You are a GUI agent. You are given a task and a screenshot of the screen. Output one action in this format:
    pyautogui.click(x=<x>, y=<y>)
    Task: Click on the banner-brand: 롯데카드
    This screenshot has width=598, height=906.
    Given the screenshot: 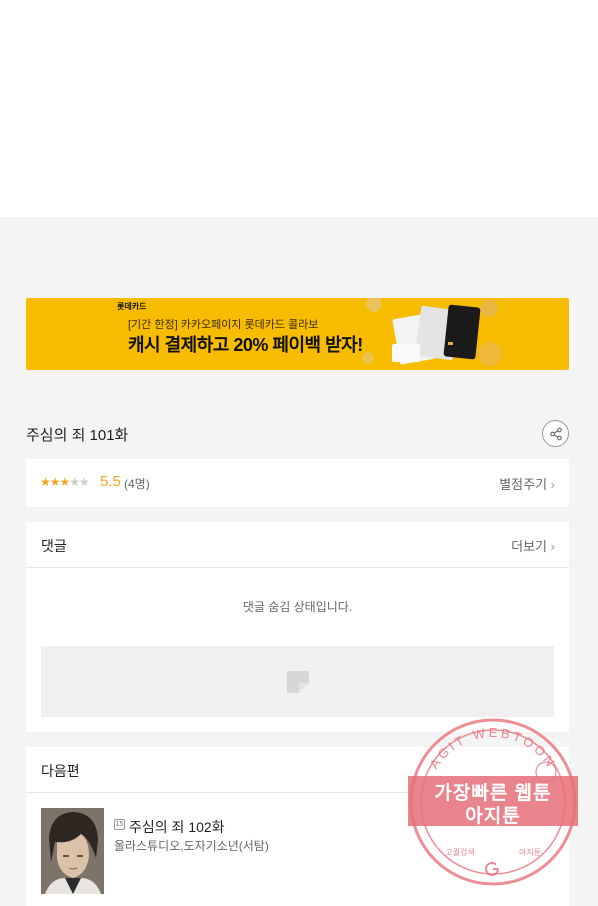 What is the action you would take?
    pyautogui.click(x=132, y=306)
    